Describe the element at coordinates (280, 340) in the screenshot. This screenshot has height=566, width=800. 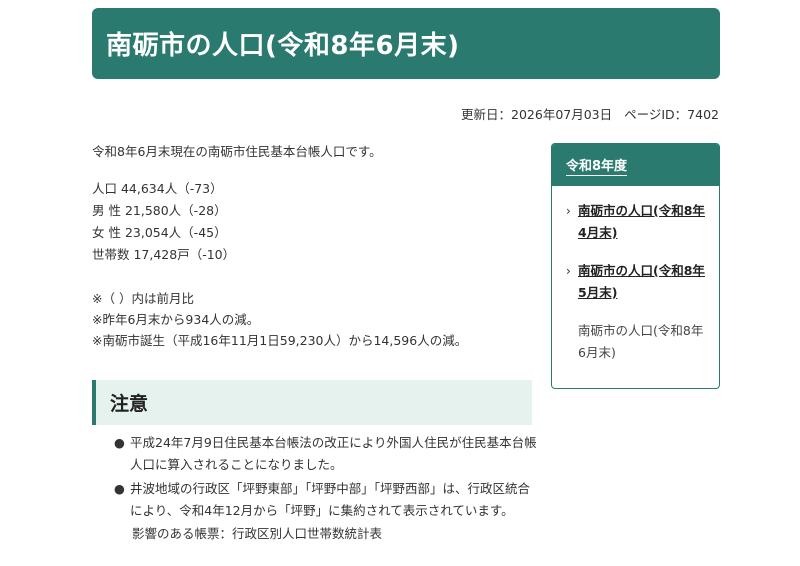
I see `note-item: ※南砺市誕生（平成16年11月1日59,230人）から14,596人の減。` at that location.